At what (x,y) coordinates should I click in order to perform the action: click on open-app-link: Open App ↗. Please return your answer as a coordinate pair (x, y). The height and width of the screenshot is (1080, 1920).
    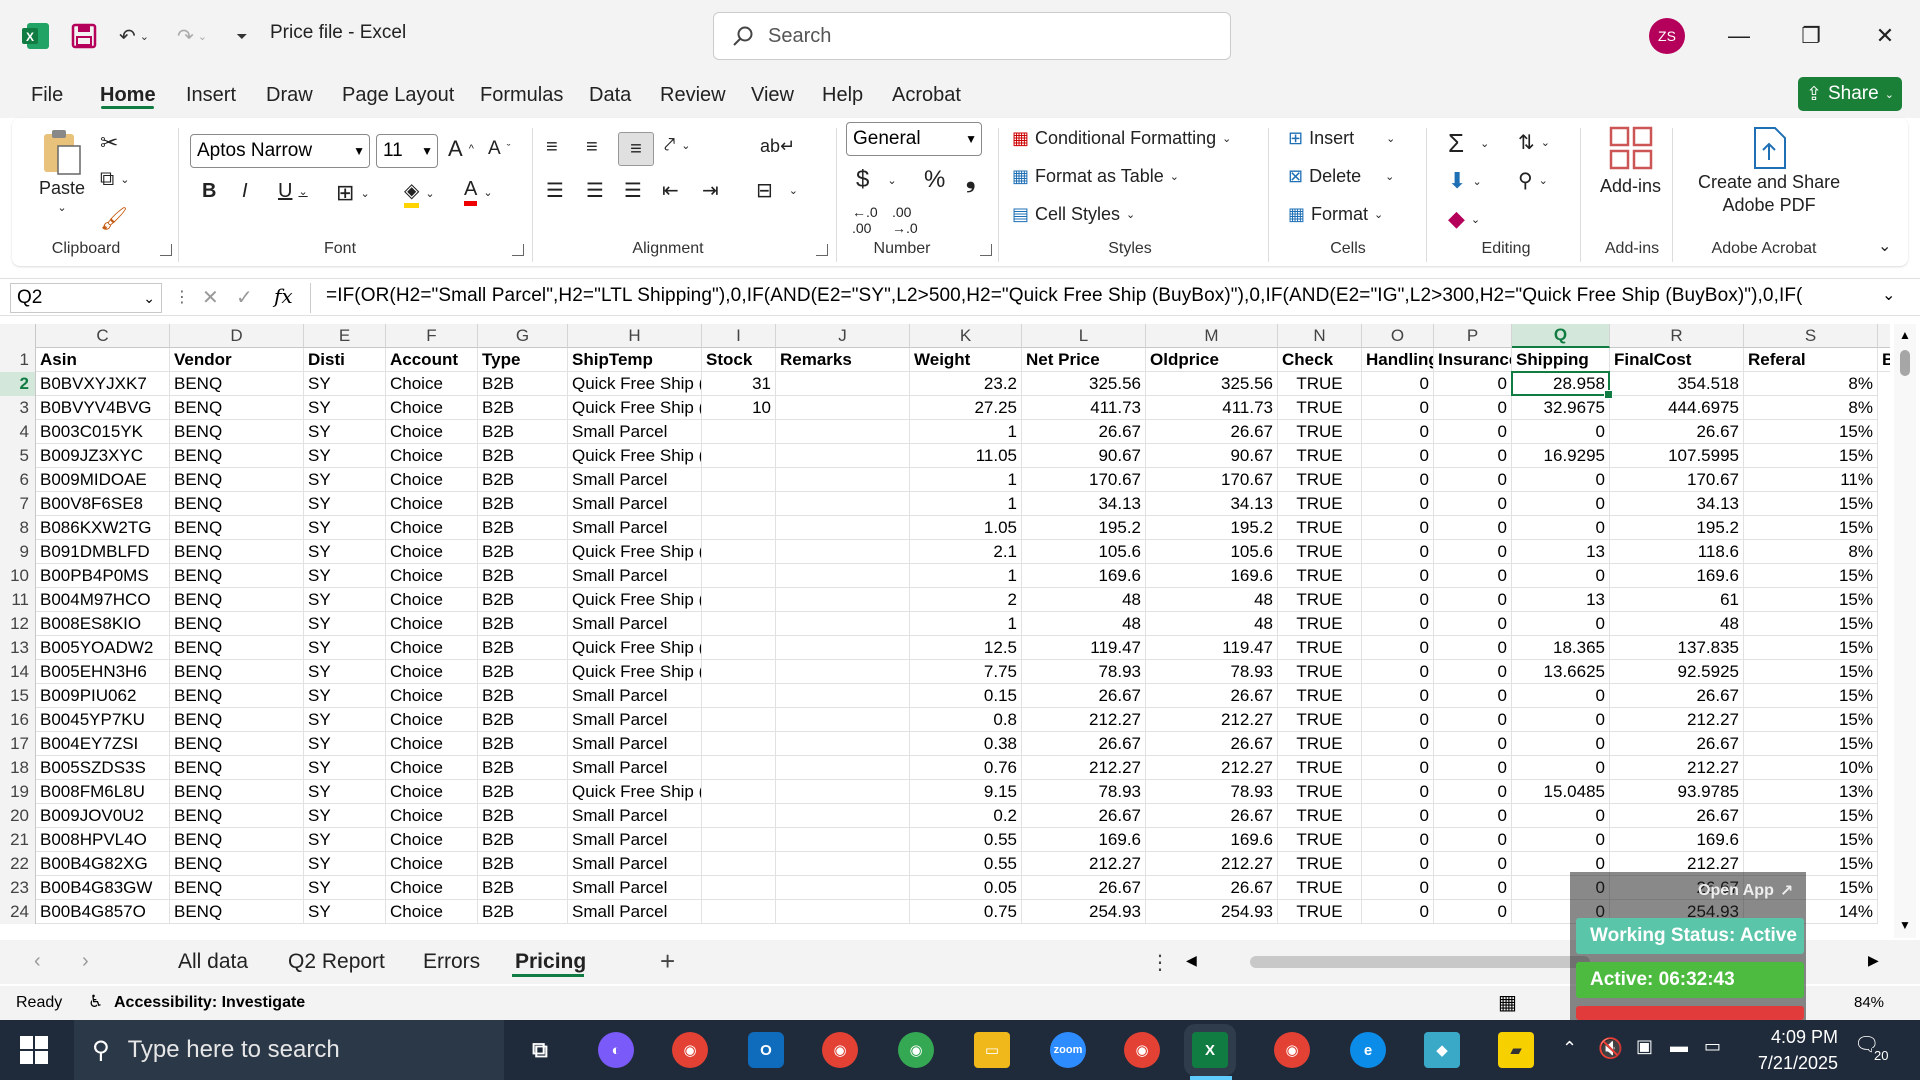
    Looking at the image, I should click on (1747, 891).